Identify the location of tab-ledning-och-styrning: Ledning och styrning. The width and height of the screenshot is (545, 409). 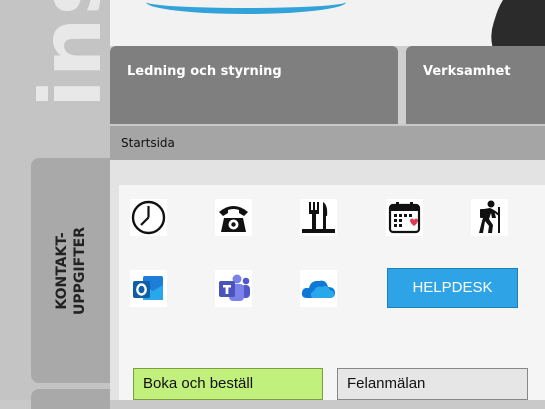
(254, 85).